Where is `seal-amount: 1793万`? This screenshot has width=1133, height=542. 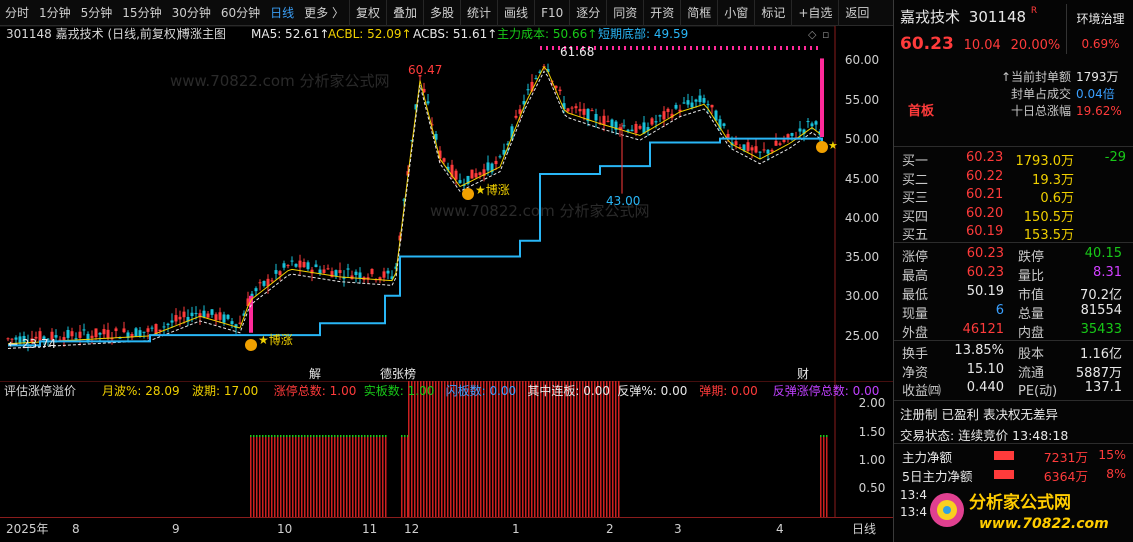 seal-amount: 1793万 is located at coordinates (1097, 77).